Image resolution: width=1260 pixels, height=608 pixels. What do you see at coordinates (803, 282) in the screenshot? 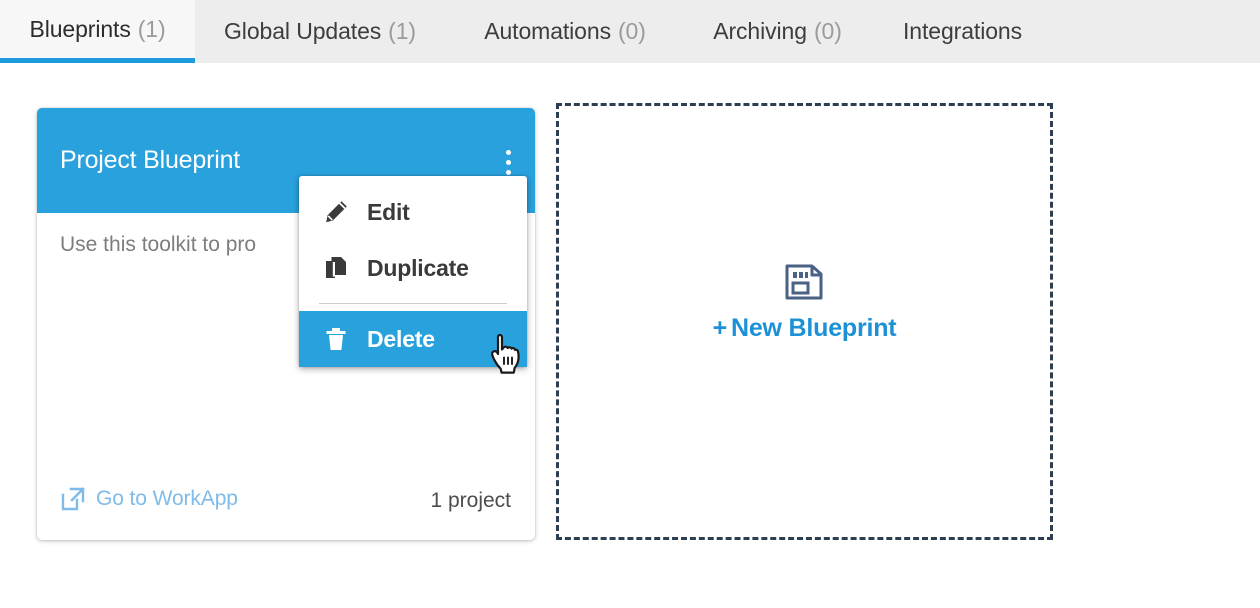
I see `blueprint-document-icon` at bounding box center [803, 282].